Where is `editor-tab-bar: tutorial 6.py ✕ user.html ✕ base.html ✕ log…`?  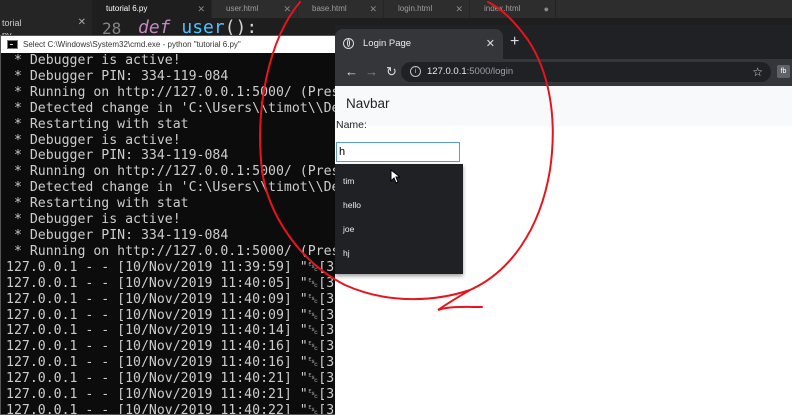 editor-tab-bar: tutorial 6.py ✕ user.html ✕ base.html ✕ log… is located at coordinates (442, 9).